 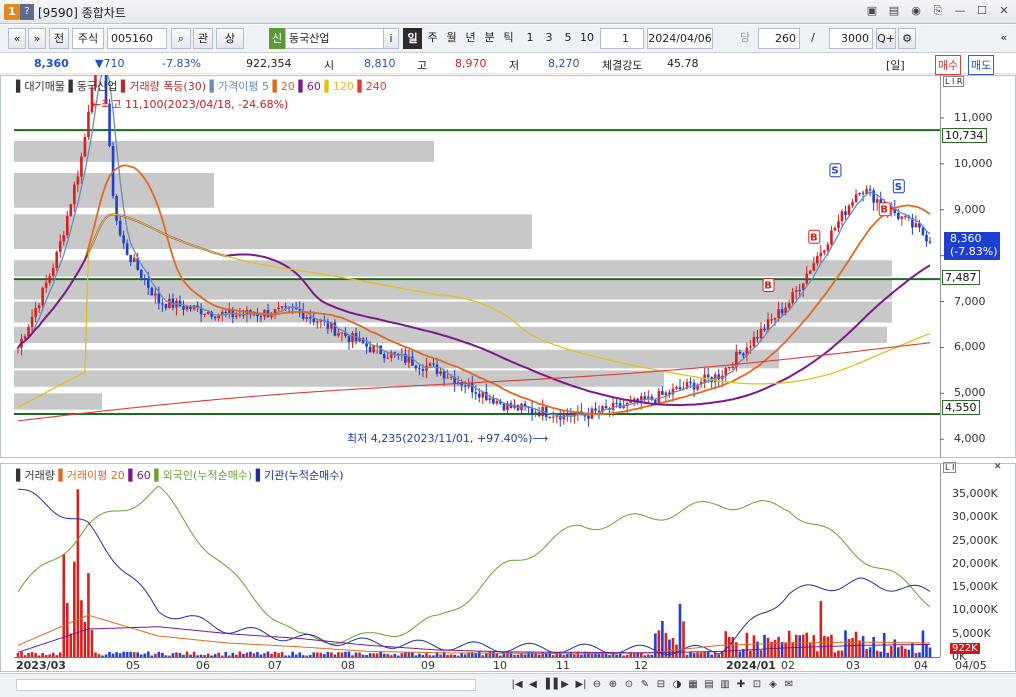 What do you see at coordinates (773, 685) in the screenshot?
I see `status-toolbar-icon: ◈` at bounding box center [773, 685].